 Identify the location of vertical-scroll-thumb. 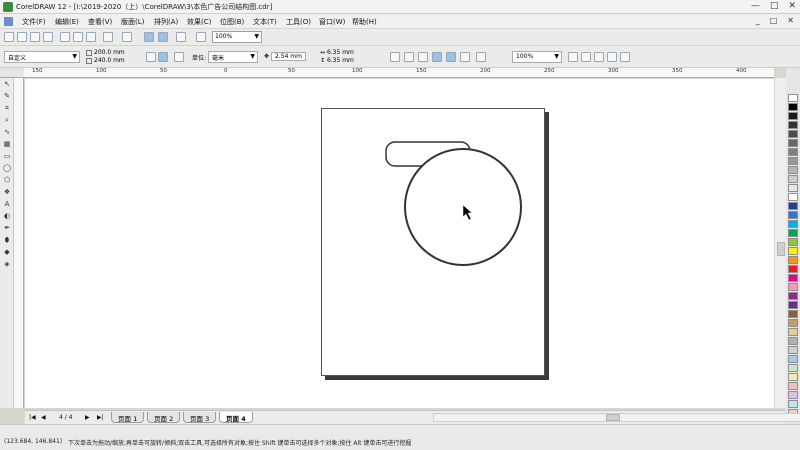
(781, 249).